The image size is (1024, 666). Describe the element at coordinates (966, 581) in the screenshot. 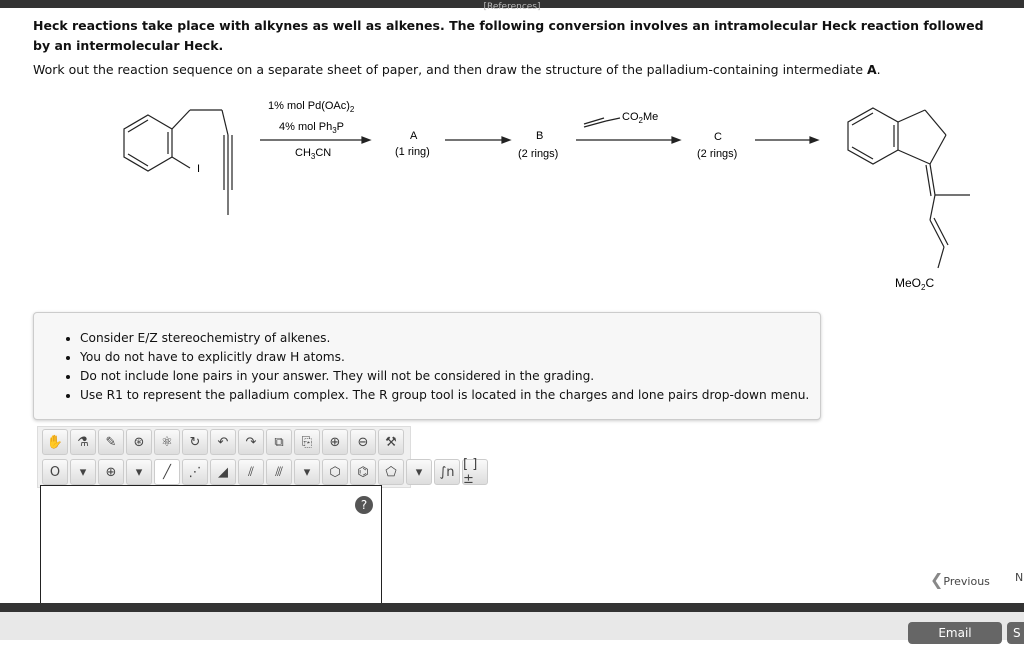

I see `previous-label: Previous` at that location.